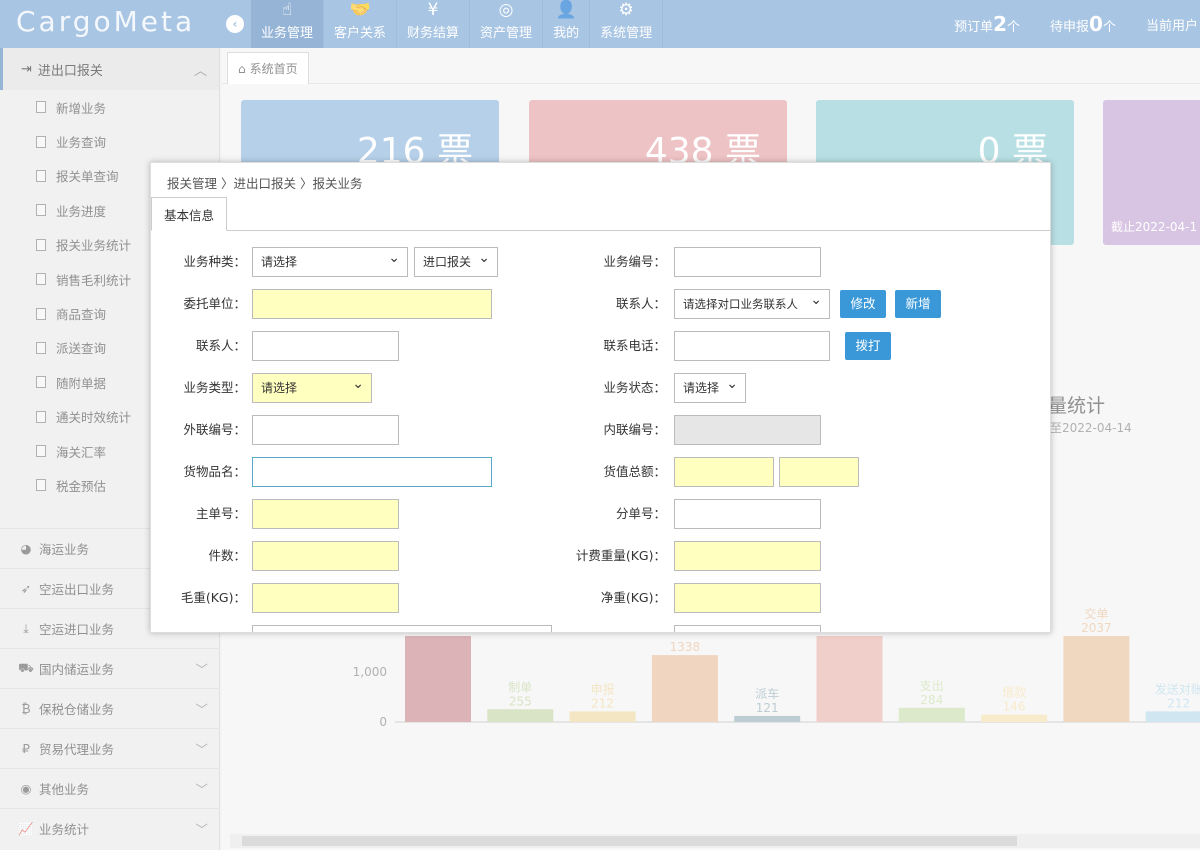 This screenshot has width=1200, height=850. What do you see at coordinates (747, 430) in the screenshot?
I see `int-no-input` at bounding box center [747, 430].